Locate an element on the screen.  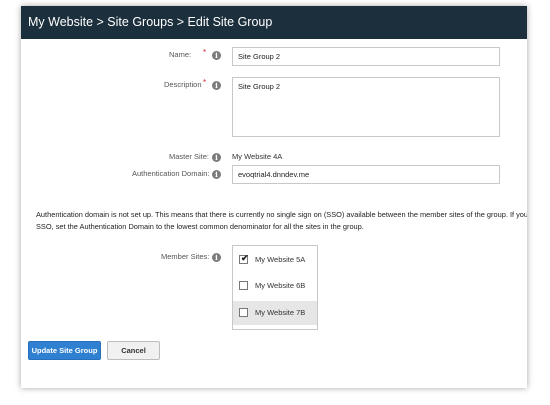
member-site-item-5a: ✔ My Website 5A is located at coordinates (275, 260).